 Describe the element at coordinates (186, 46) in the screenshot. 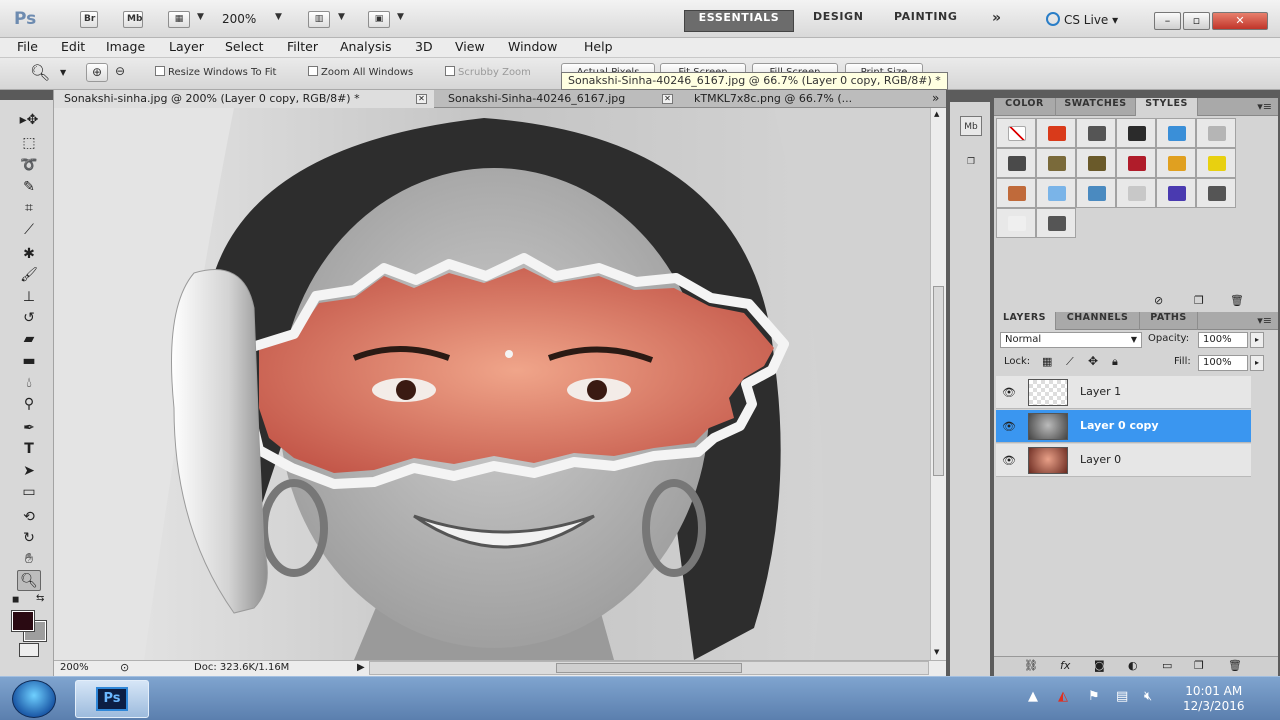

I see `menu-layer: Layer` at that location.